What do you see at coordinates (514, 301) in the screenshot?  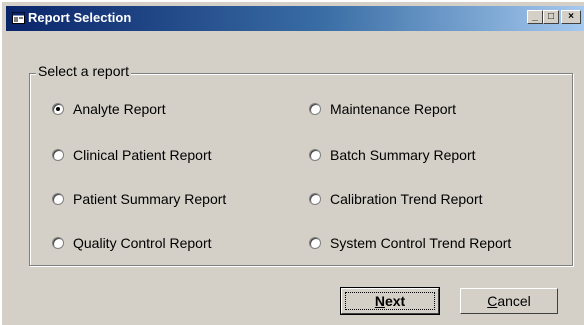 I see `cancel-label: ancel` at bounding box center [514, 301].